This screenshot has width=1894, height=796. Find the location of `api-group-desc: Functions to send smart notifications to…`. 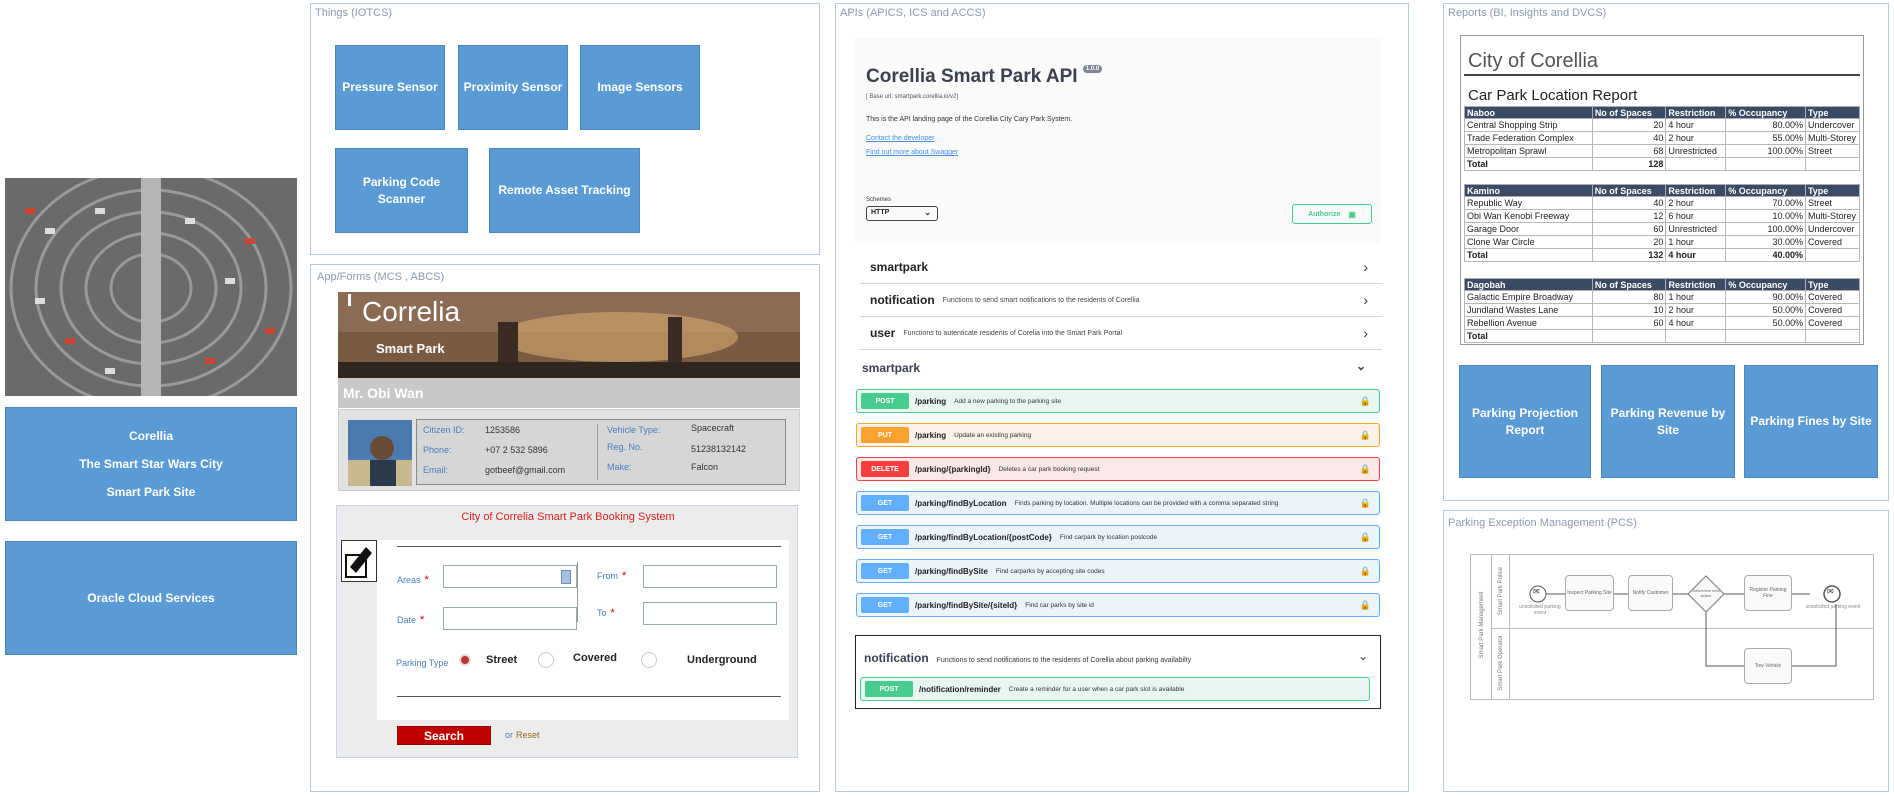

api-group-desc: Functions to send smart notifications to… is located at coordinates (1041, 300).